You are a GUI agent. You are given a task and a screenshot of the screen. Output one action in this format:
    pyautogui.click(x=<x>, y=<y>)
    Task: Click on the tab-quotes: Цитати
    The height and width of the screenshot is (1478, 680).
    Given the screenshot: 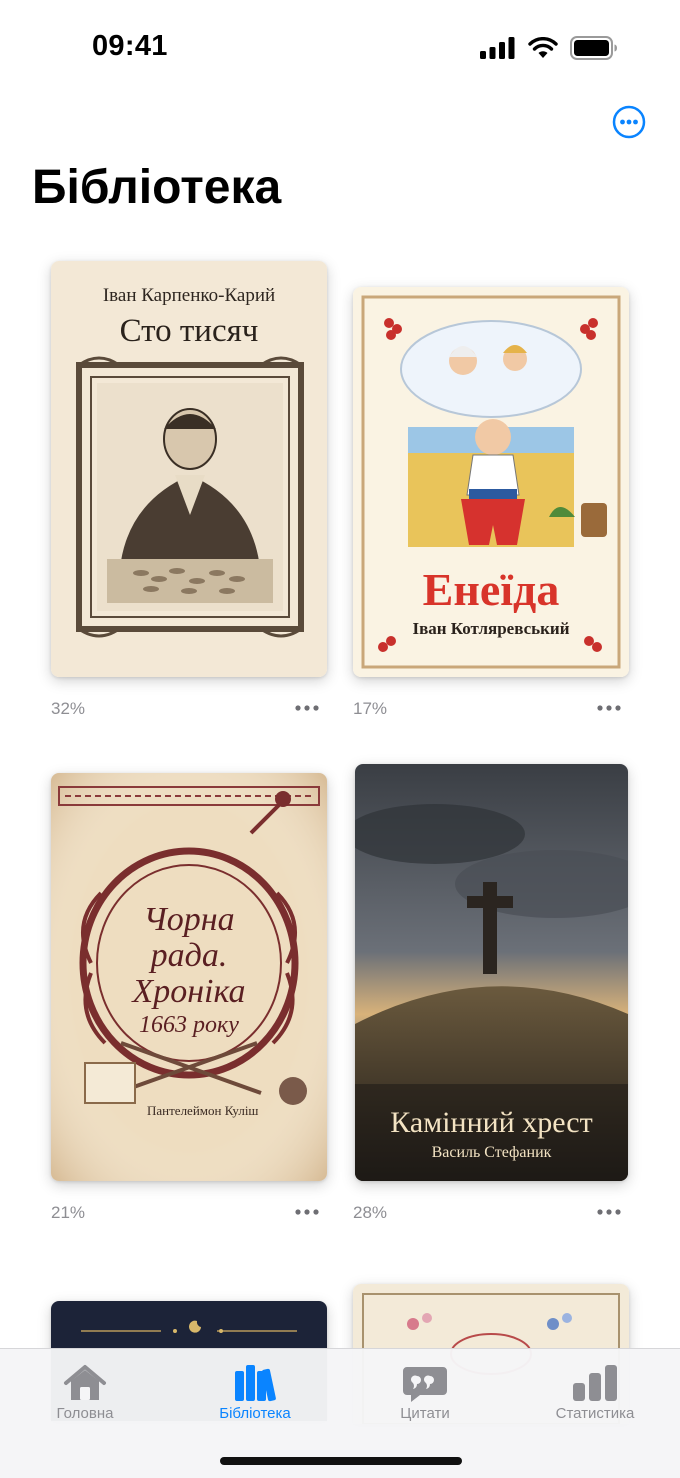 What is the action you would take?
    pyautogui.click(x=425, y=1394)
    